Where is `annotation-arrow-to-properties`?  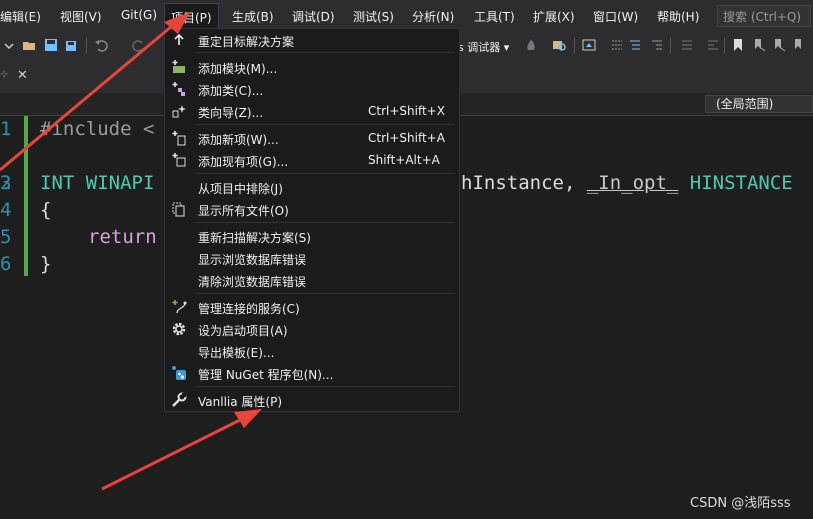 annotation-arrow-to-properties is located at coordinates (181, 450).